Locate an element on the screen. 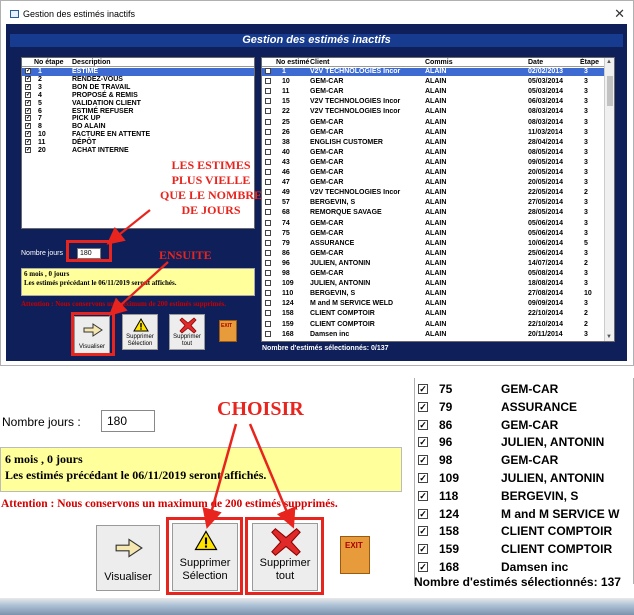 The height and width of the screenshot is (615, 634). arrow-to-days is located at coordinates (128, 227).